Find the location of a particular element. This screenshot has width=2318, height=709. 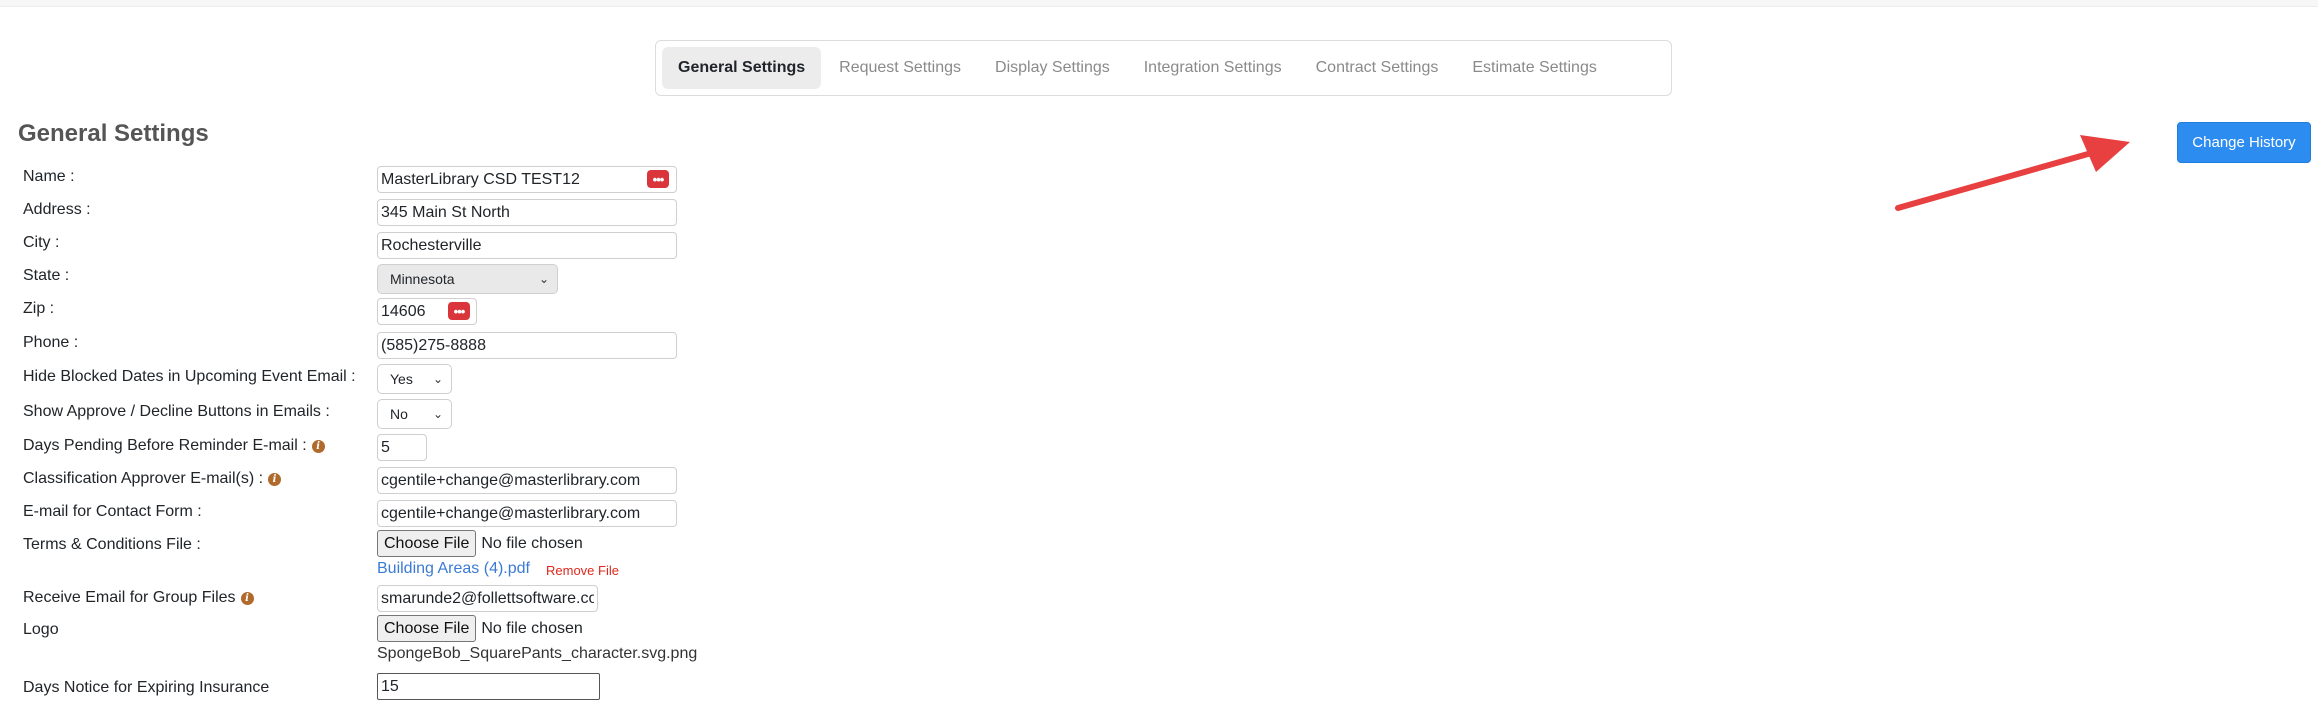

logo-choose-file-button: Choose File is located at coordinates (427, 628).